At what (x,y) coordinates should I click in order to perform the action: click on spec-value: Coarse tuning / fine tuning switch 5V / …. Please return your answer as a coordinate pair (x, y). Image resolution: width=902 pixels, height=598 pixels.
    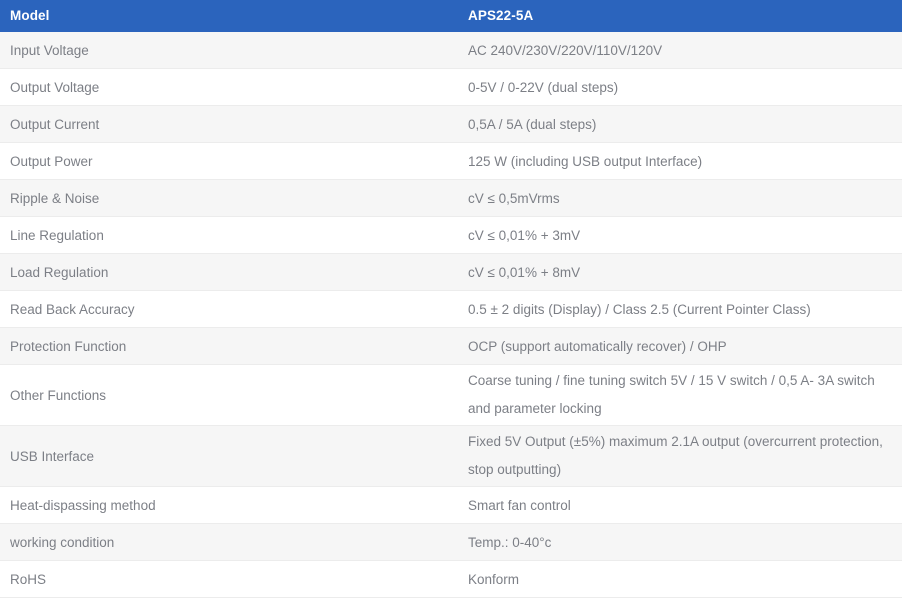
    Looking at the image, I should click on (680, 395).